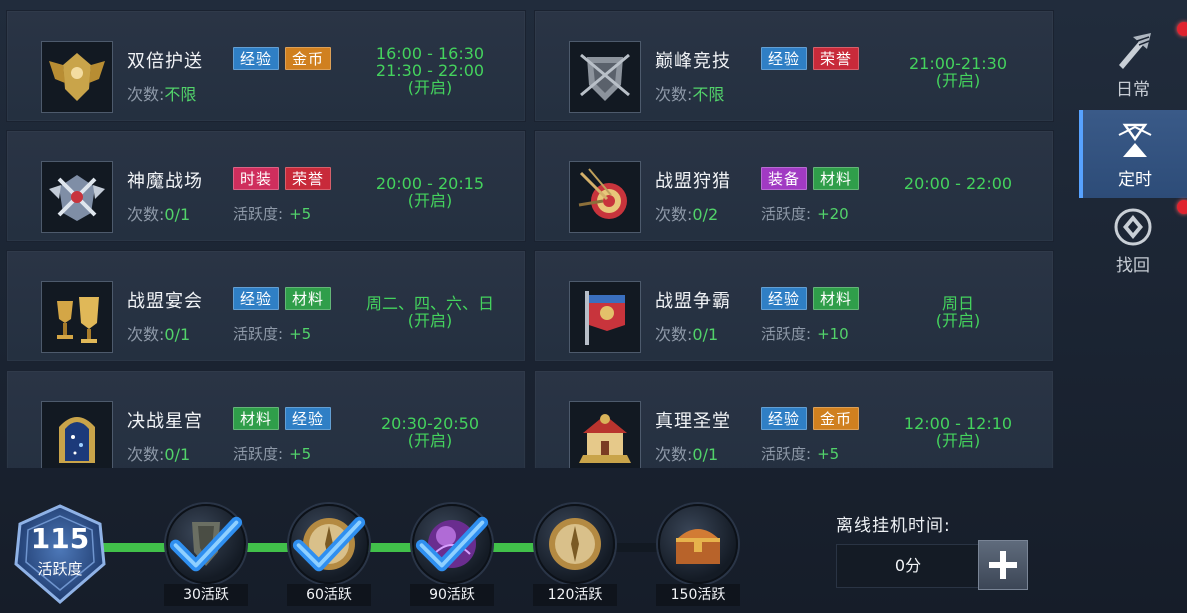 The width and height of the screenshot is (1187, 613). I want to click on offline-time-label: 离线挂机时间:, so click(893, 526).